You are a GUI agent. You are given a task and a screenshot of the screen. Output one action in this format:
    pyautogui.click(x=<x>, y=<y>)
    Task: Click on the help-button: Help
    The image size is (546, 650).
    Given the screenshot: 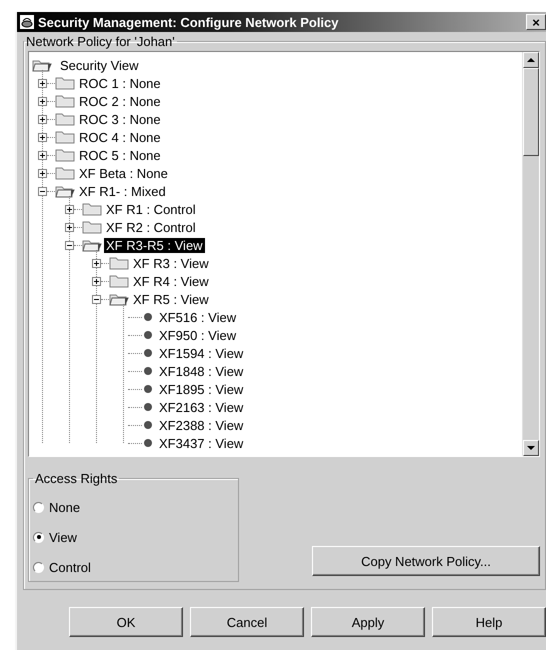 What is the action you would take?
    pyautogui.click(x=489, y=622)
    